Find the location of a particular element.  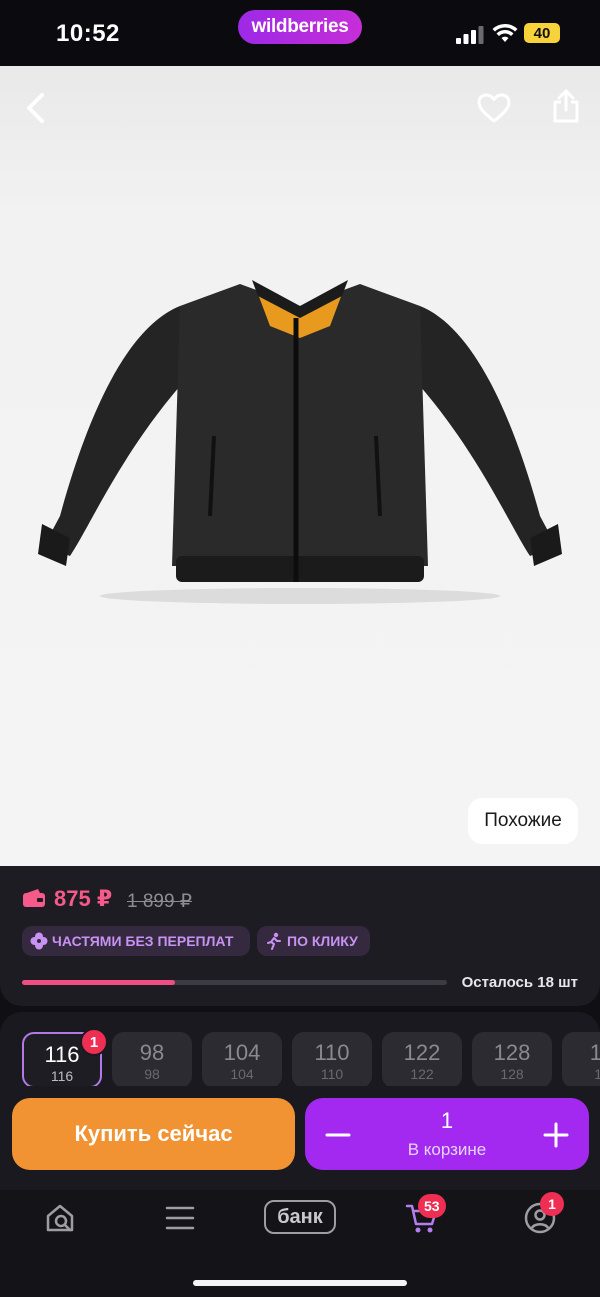

size-option-sub: 116 is located at coordinates (62, 1076).